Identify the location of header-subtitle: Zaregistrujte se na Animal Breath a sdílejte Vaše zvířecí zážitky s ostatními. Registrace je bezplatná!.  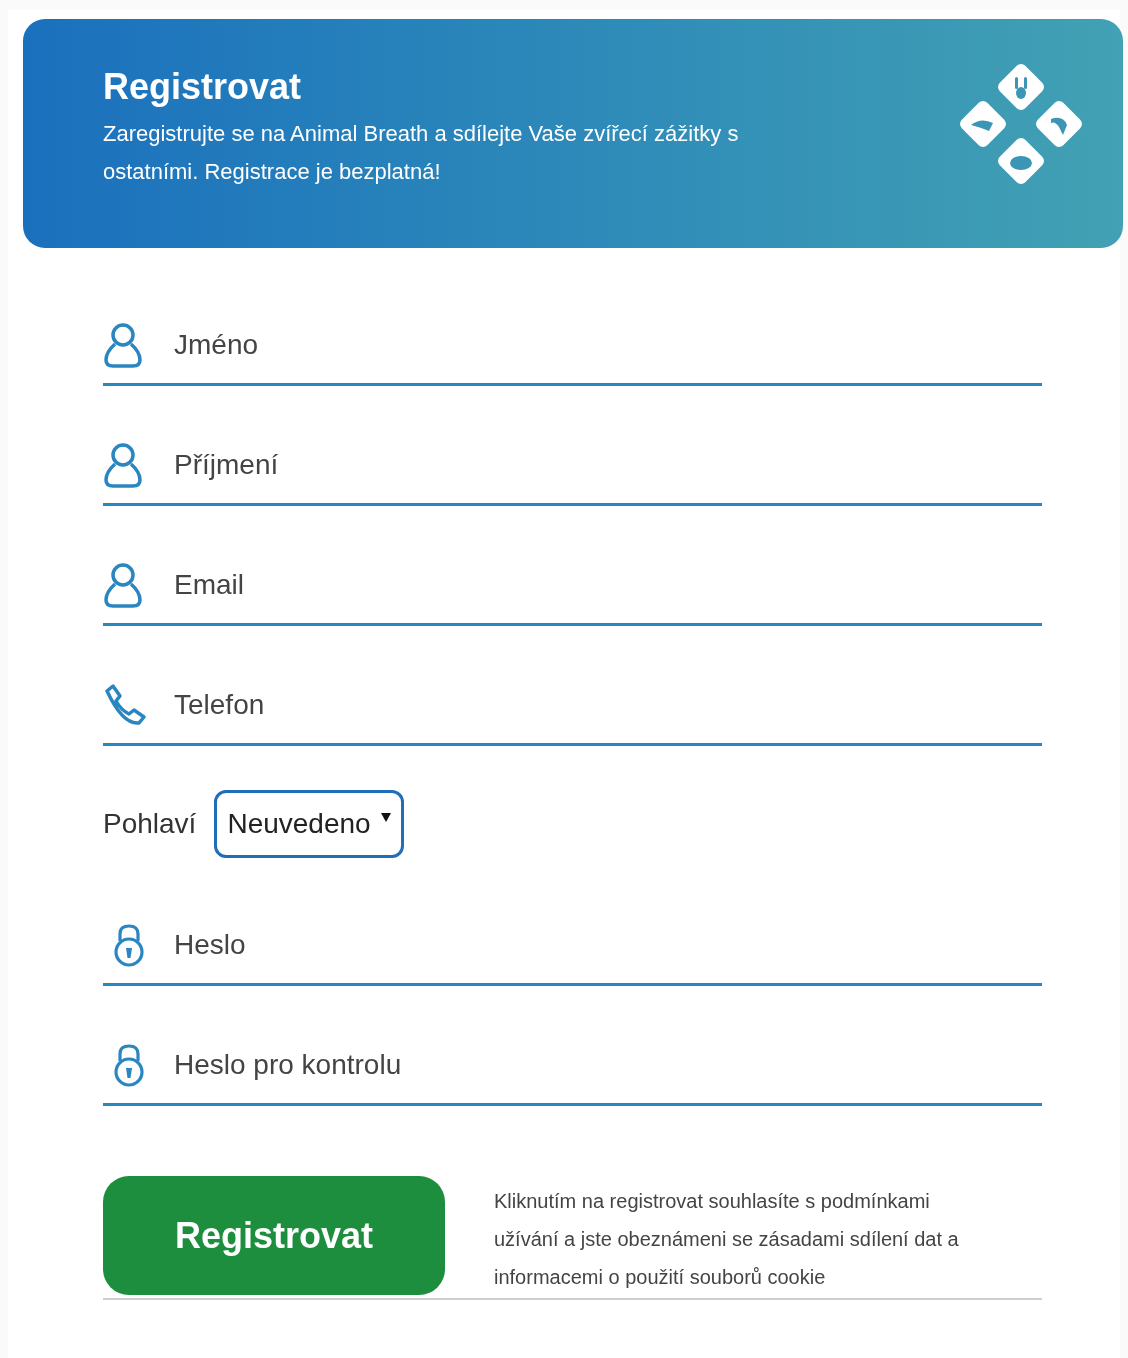
(421, 153).